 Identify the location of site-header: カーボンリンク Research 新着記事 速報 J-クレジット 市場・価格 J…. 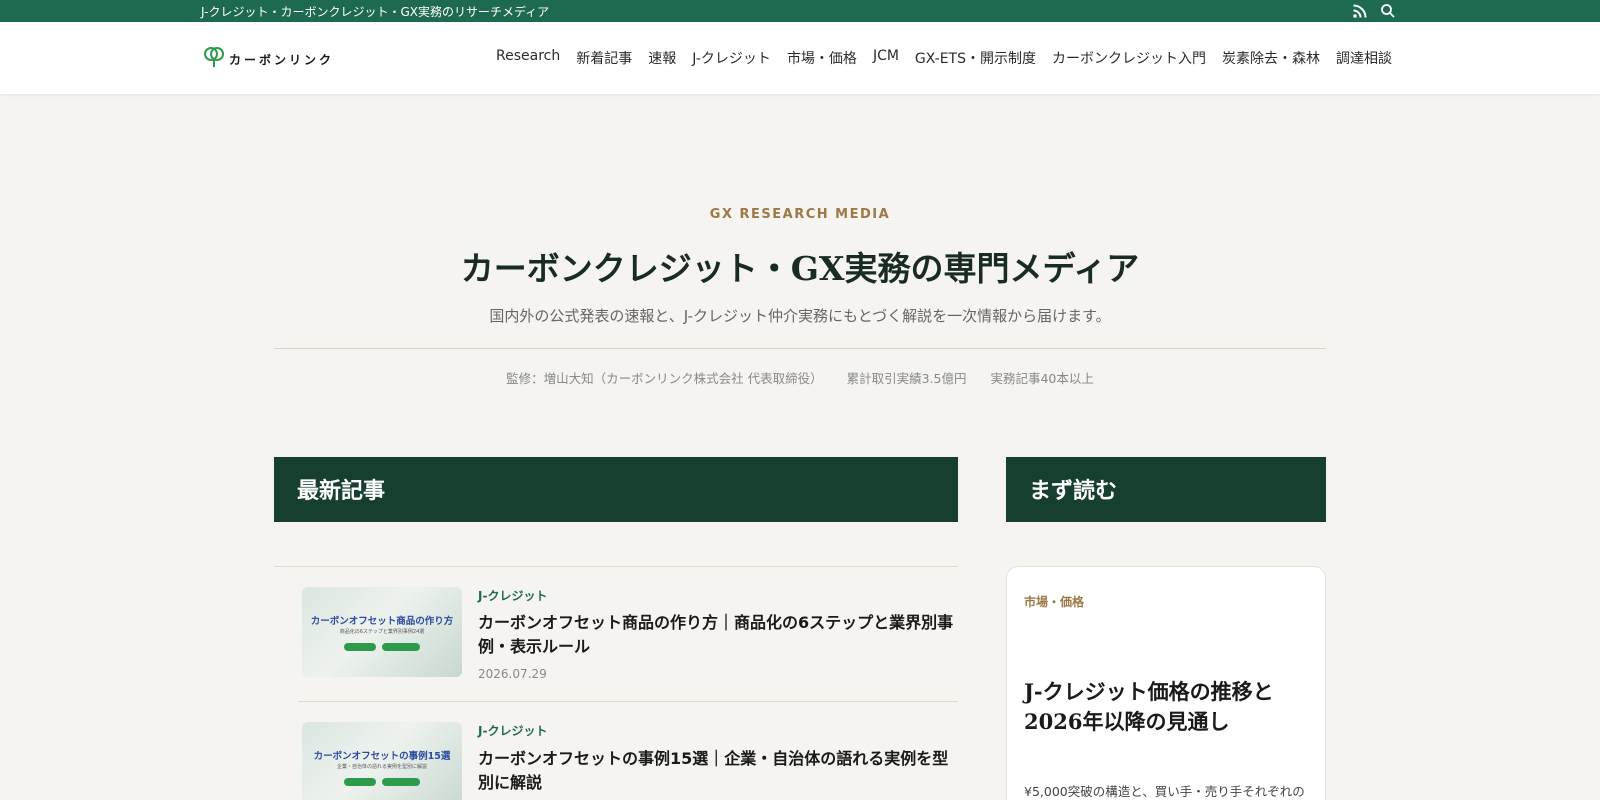
(800, 58).